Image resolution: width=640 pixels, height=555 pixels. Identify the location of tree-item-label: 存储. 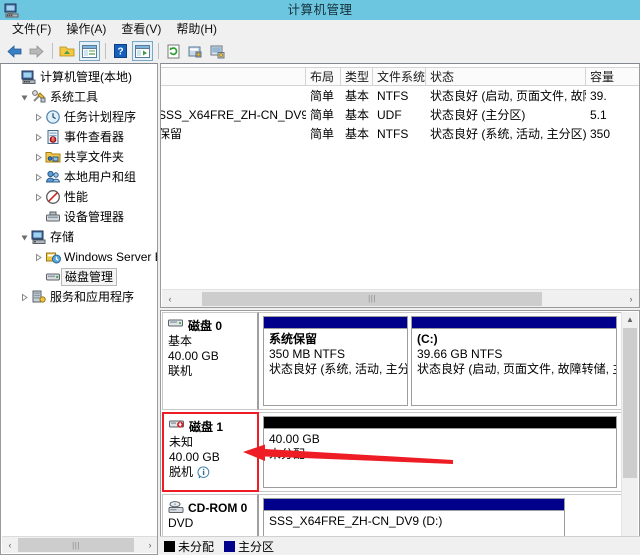
(62, 237).